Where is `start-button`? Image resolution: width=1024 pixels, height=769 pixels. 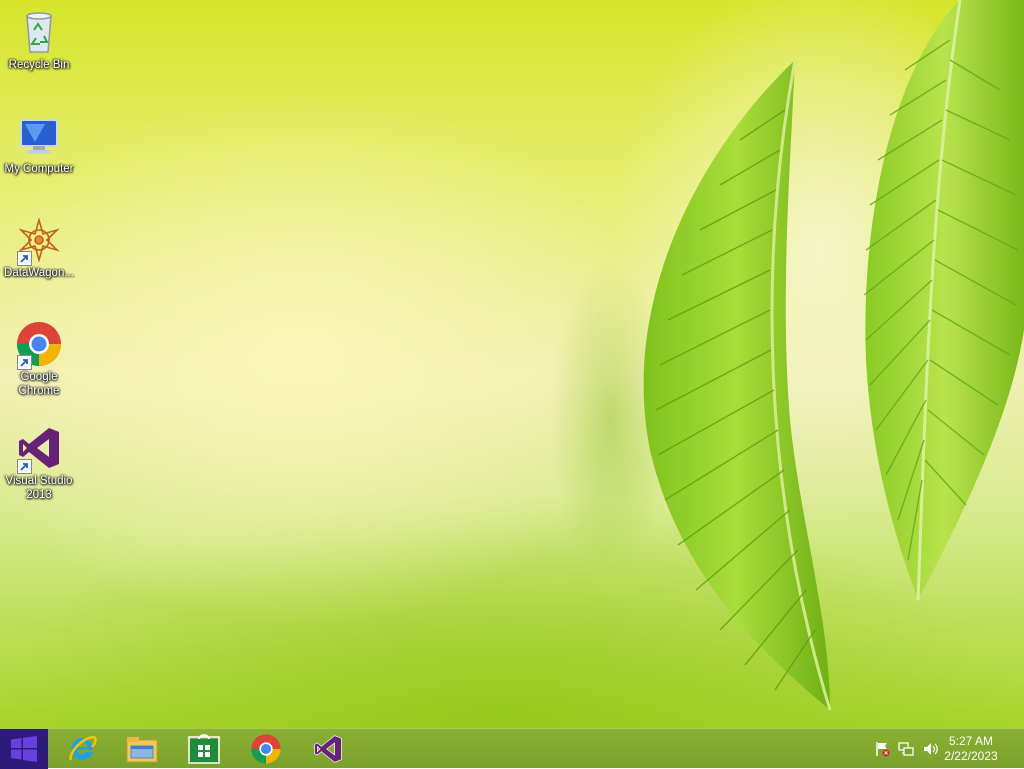
start-button is located at coordinates (24, 749).